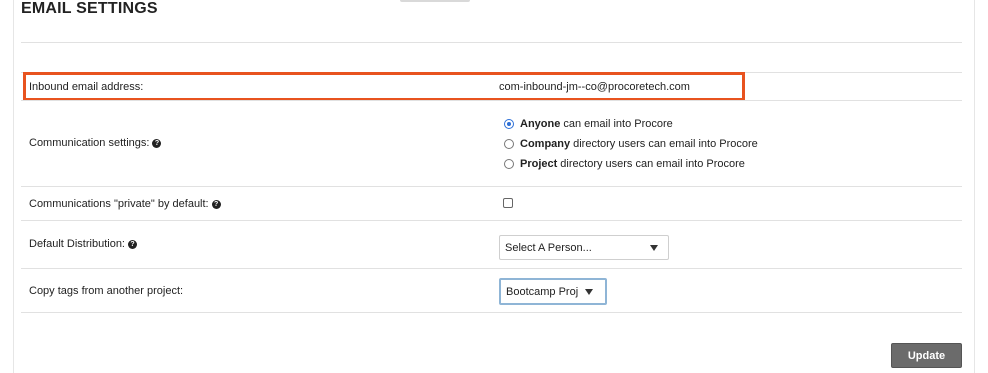  Describe the element at coordinates (89, 143) in the screenshot. I see `communication-settings-label-text: Communication settings:` at that location.